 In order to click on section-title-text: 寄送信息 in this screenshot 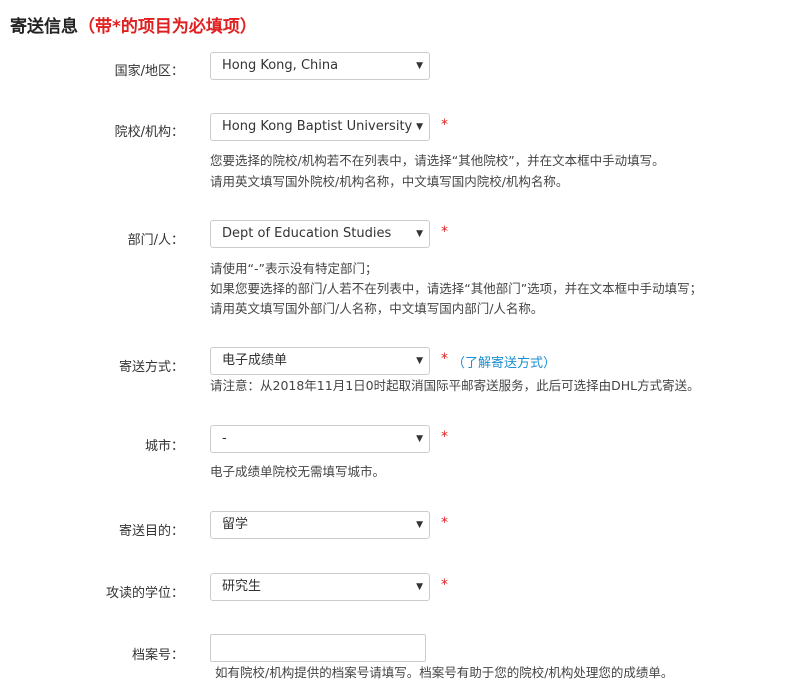, I will do `click(44, 27)`.